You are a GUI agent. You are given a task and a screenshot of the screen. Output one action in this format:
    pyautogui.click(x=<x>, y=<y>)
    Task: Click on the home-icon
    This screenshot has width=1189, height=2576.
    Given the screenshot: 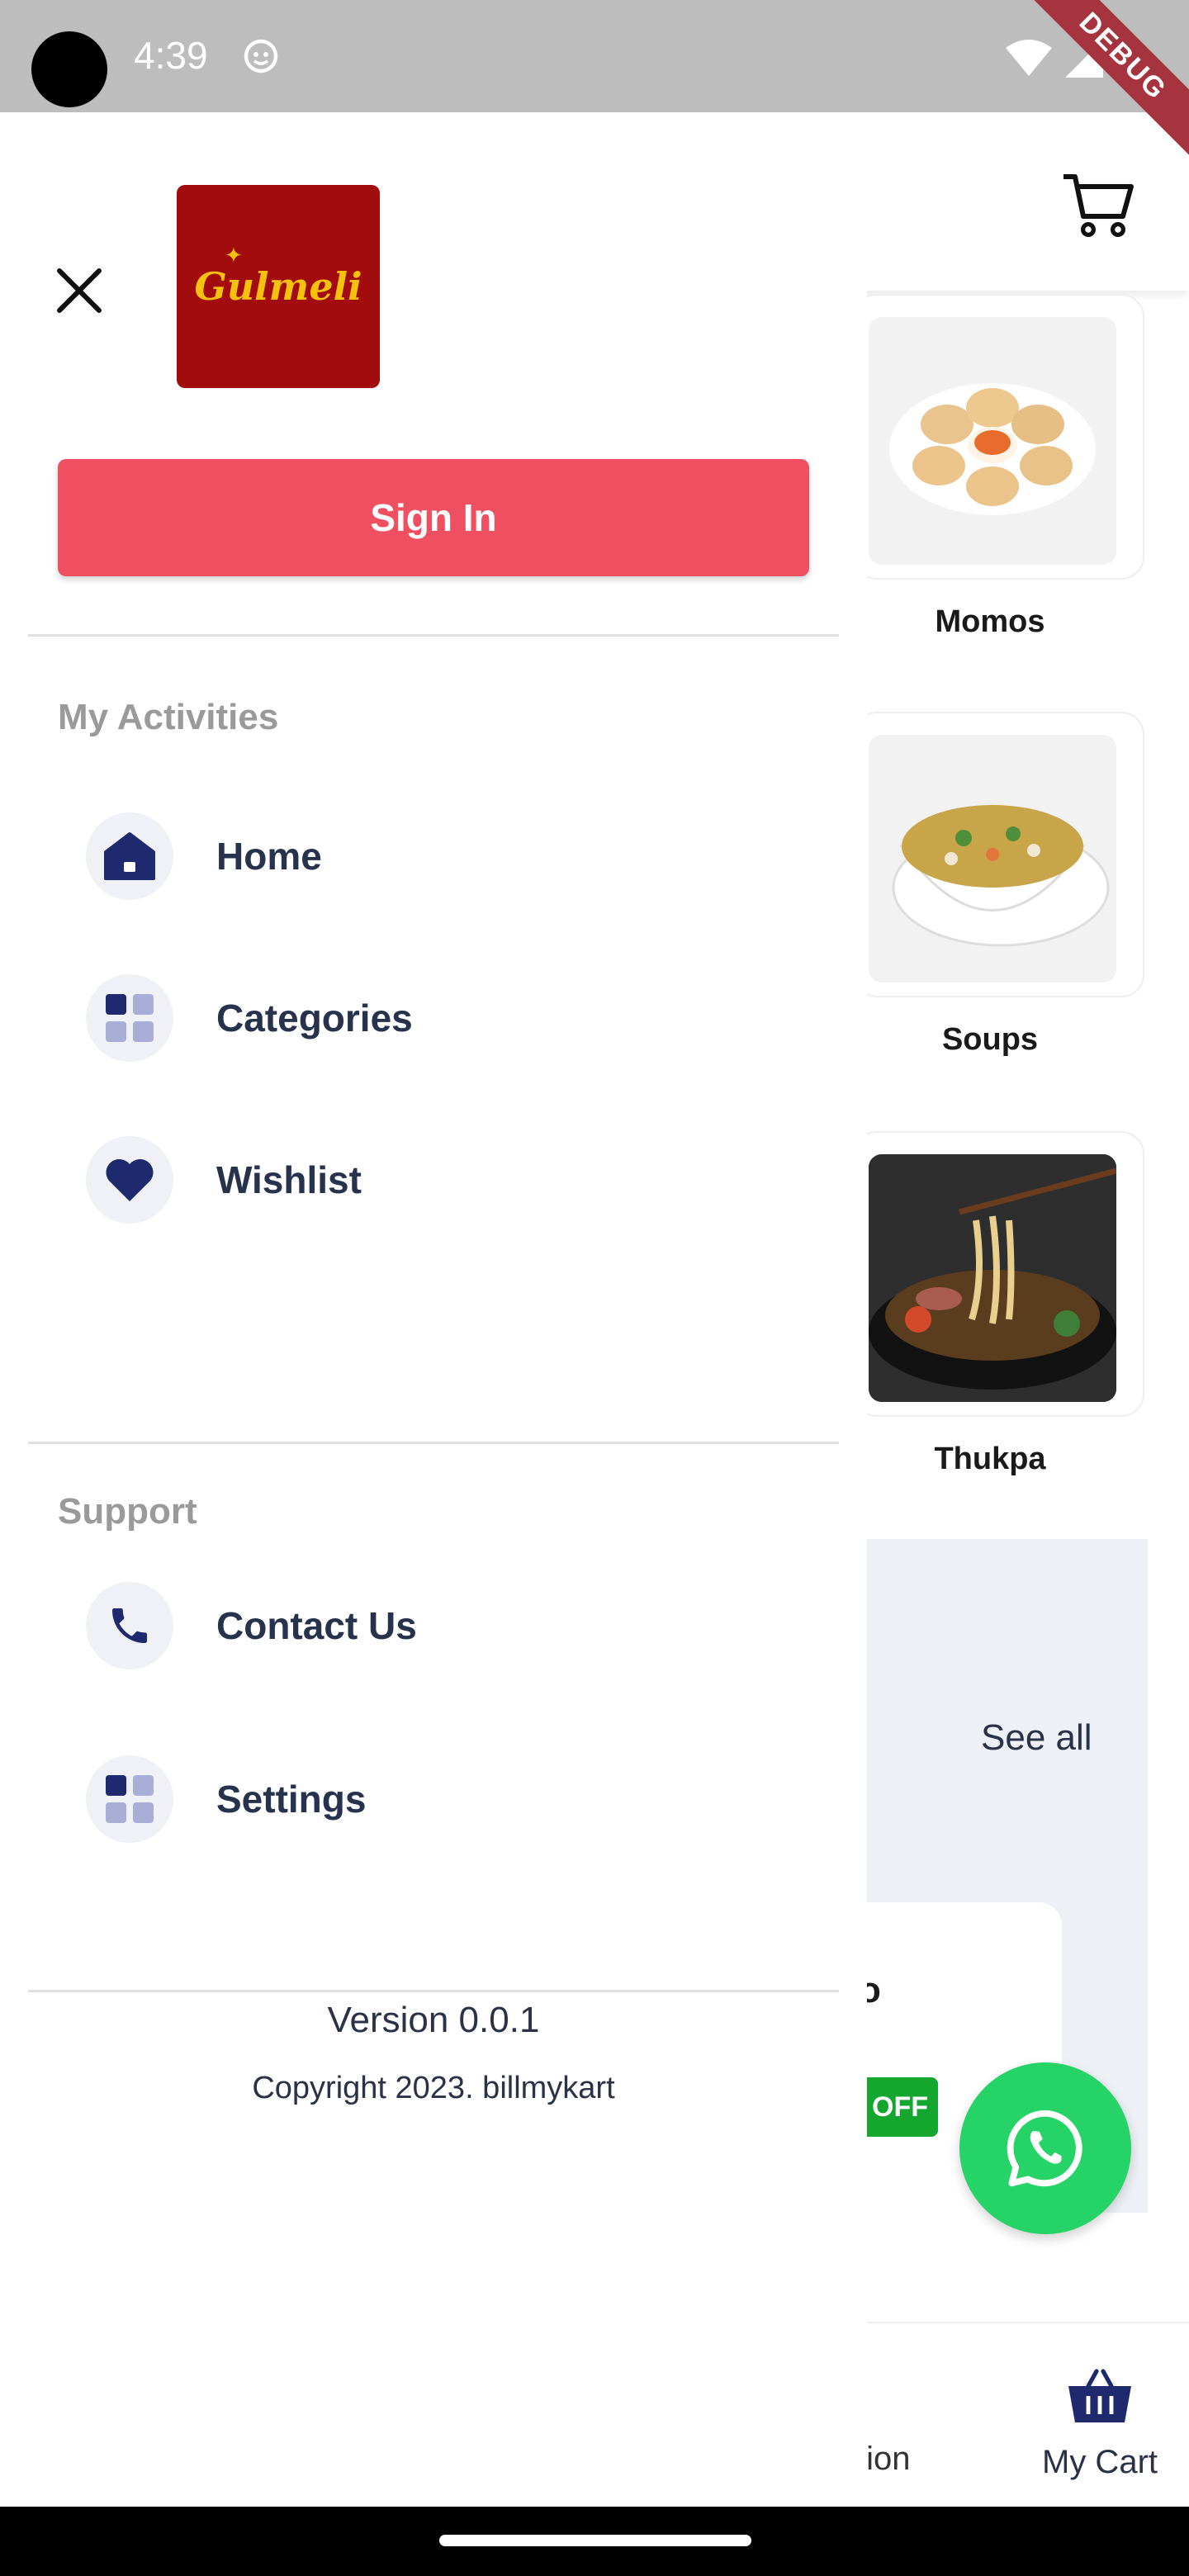 What is the action you would take?
    pyautogui.click(x=129, y=856)
    